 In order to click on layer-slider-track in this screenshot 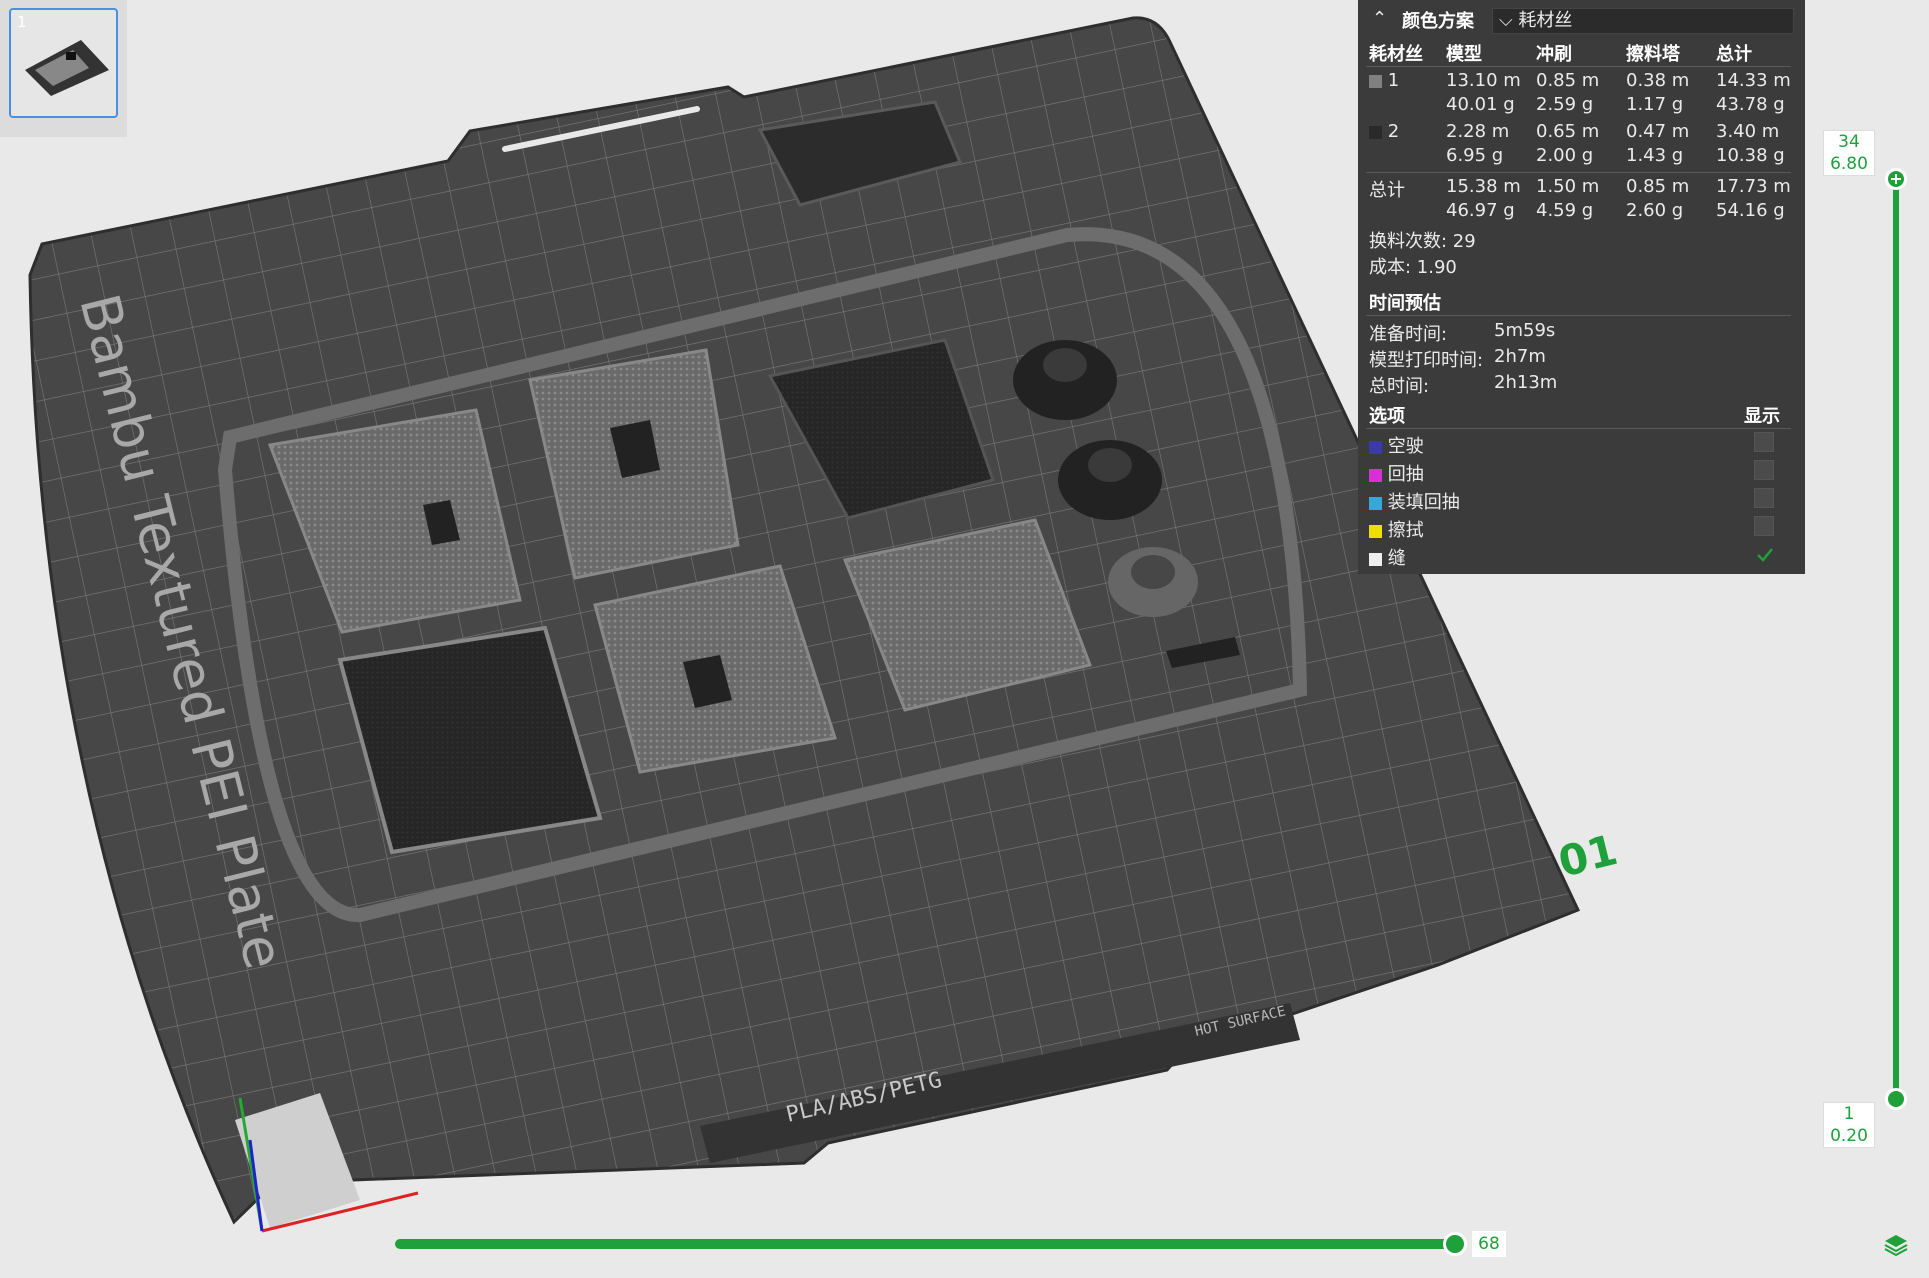, I will do `click(1896, 639)`.